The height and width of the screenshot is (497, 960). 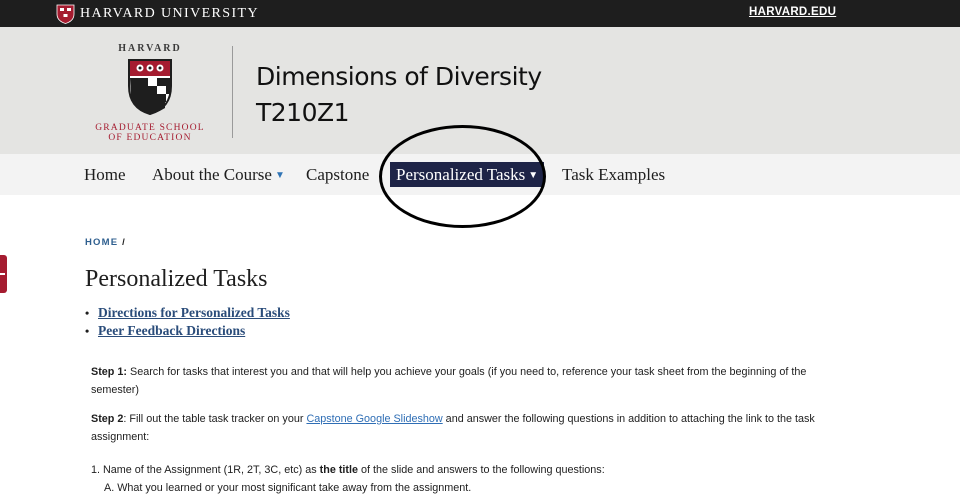 What do you see at coordinates (339, 470) in the screenshot?
I see `item1-bold: the title` at bounding box center [339, 470].